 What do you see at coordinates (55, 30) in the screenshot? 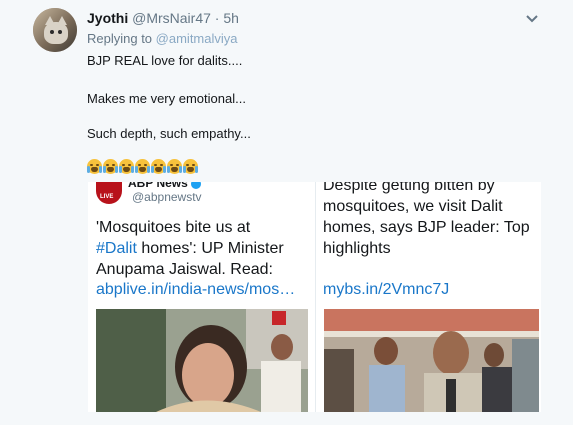
I see `avatar` at bounding box center [55, 30].